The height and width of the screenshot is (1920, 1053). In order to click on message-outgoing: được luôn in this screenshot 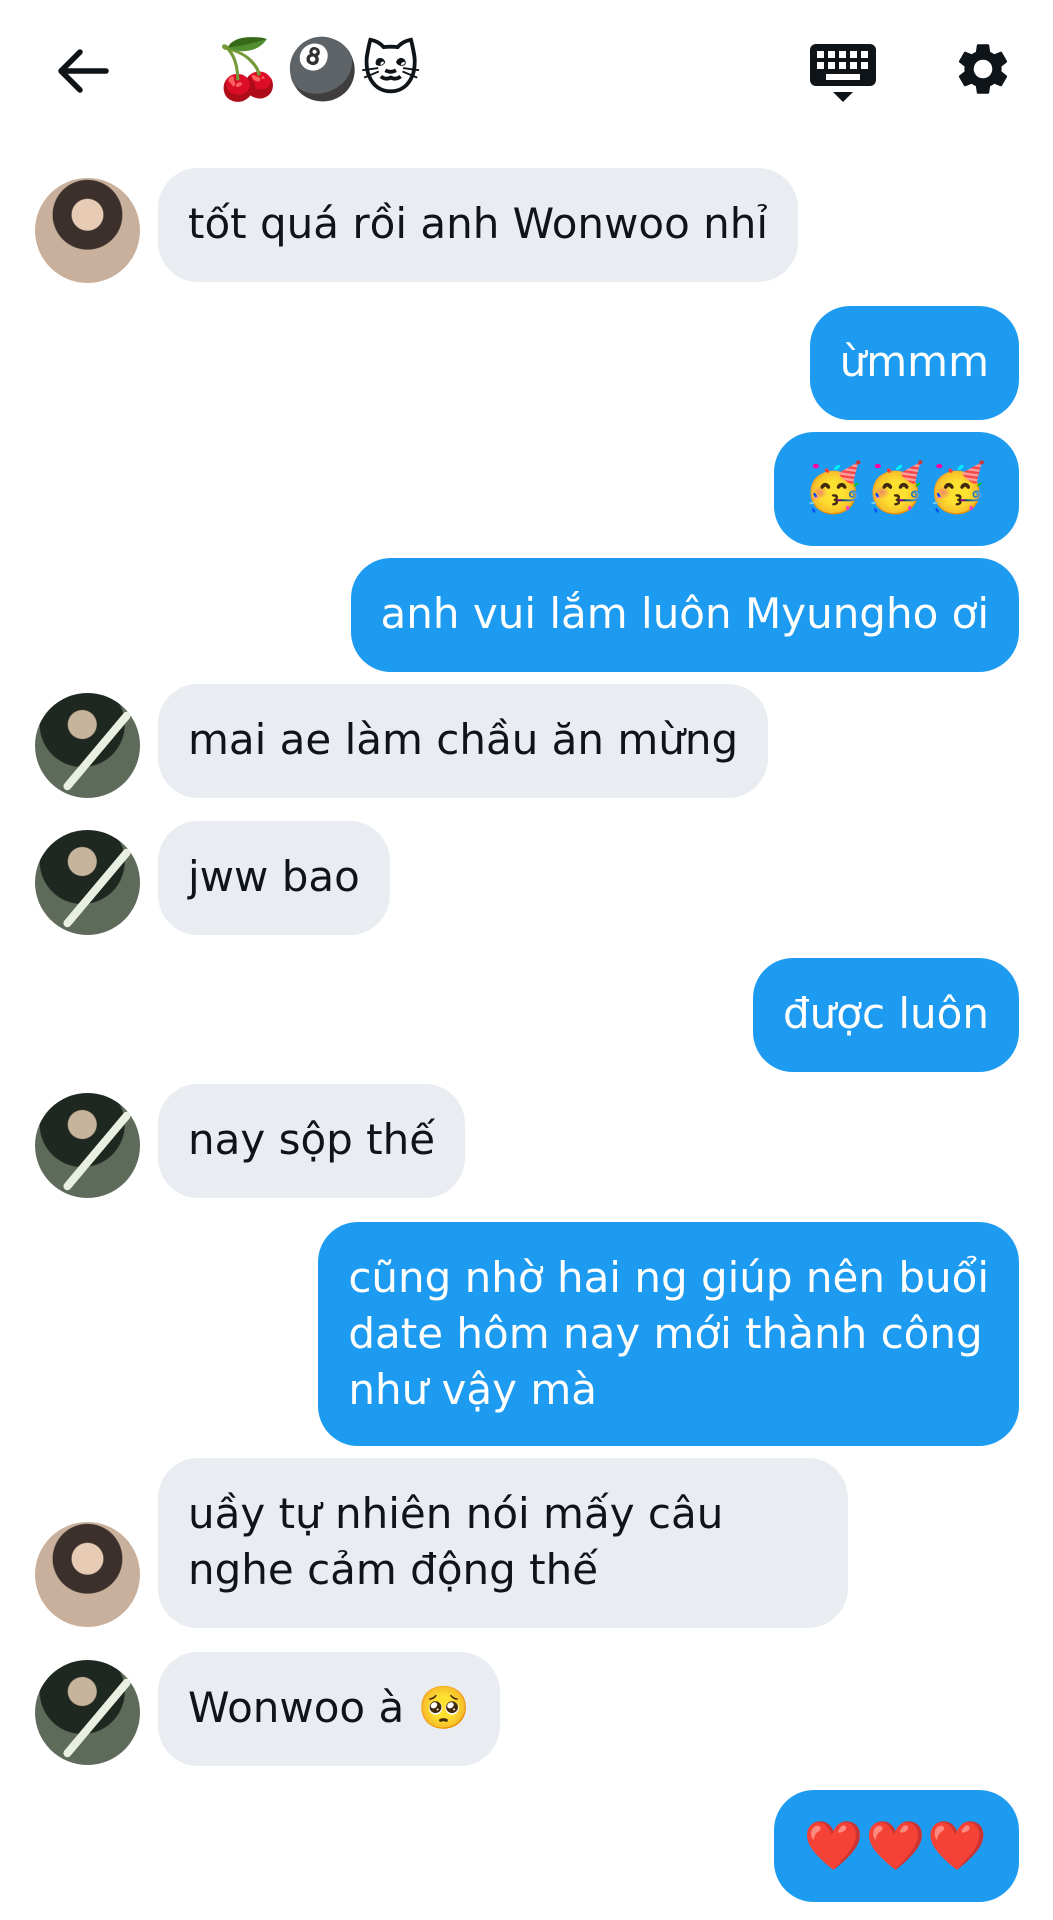, I will do `click(885, 1015)`.